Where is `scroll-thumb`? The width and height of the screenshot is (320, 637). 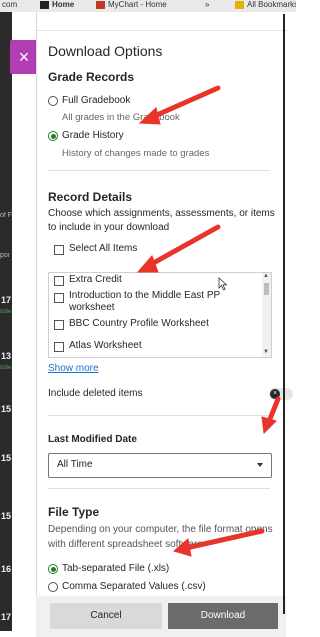 scroll-thumb is located at coordinates (266, 289).